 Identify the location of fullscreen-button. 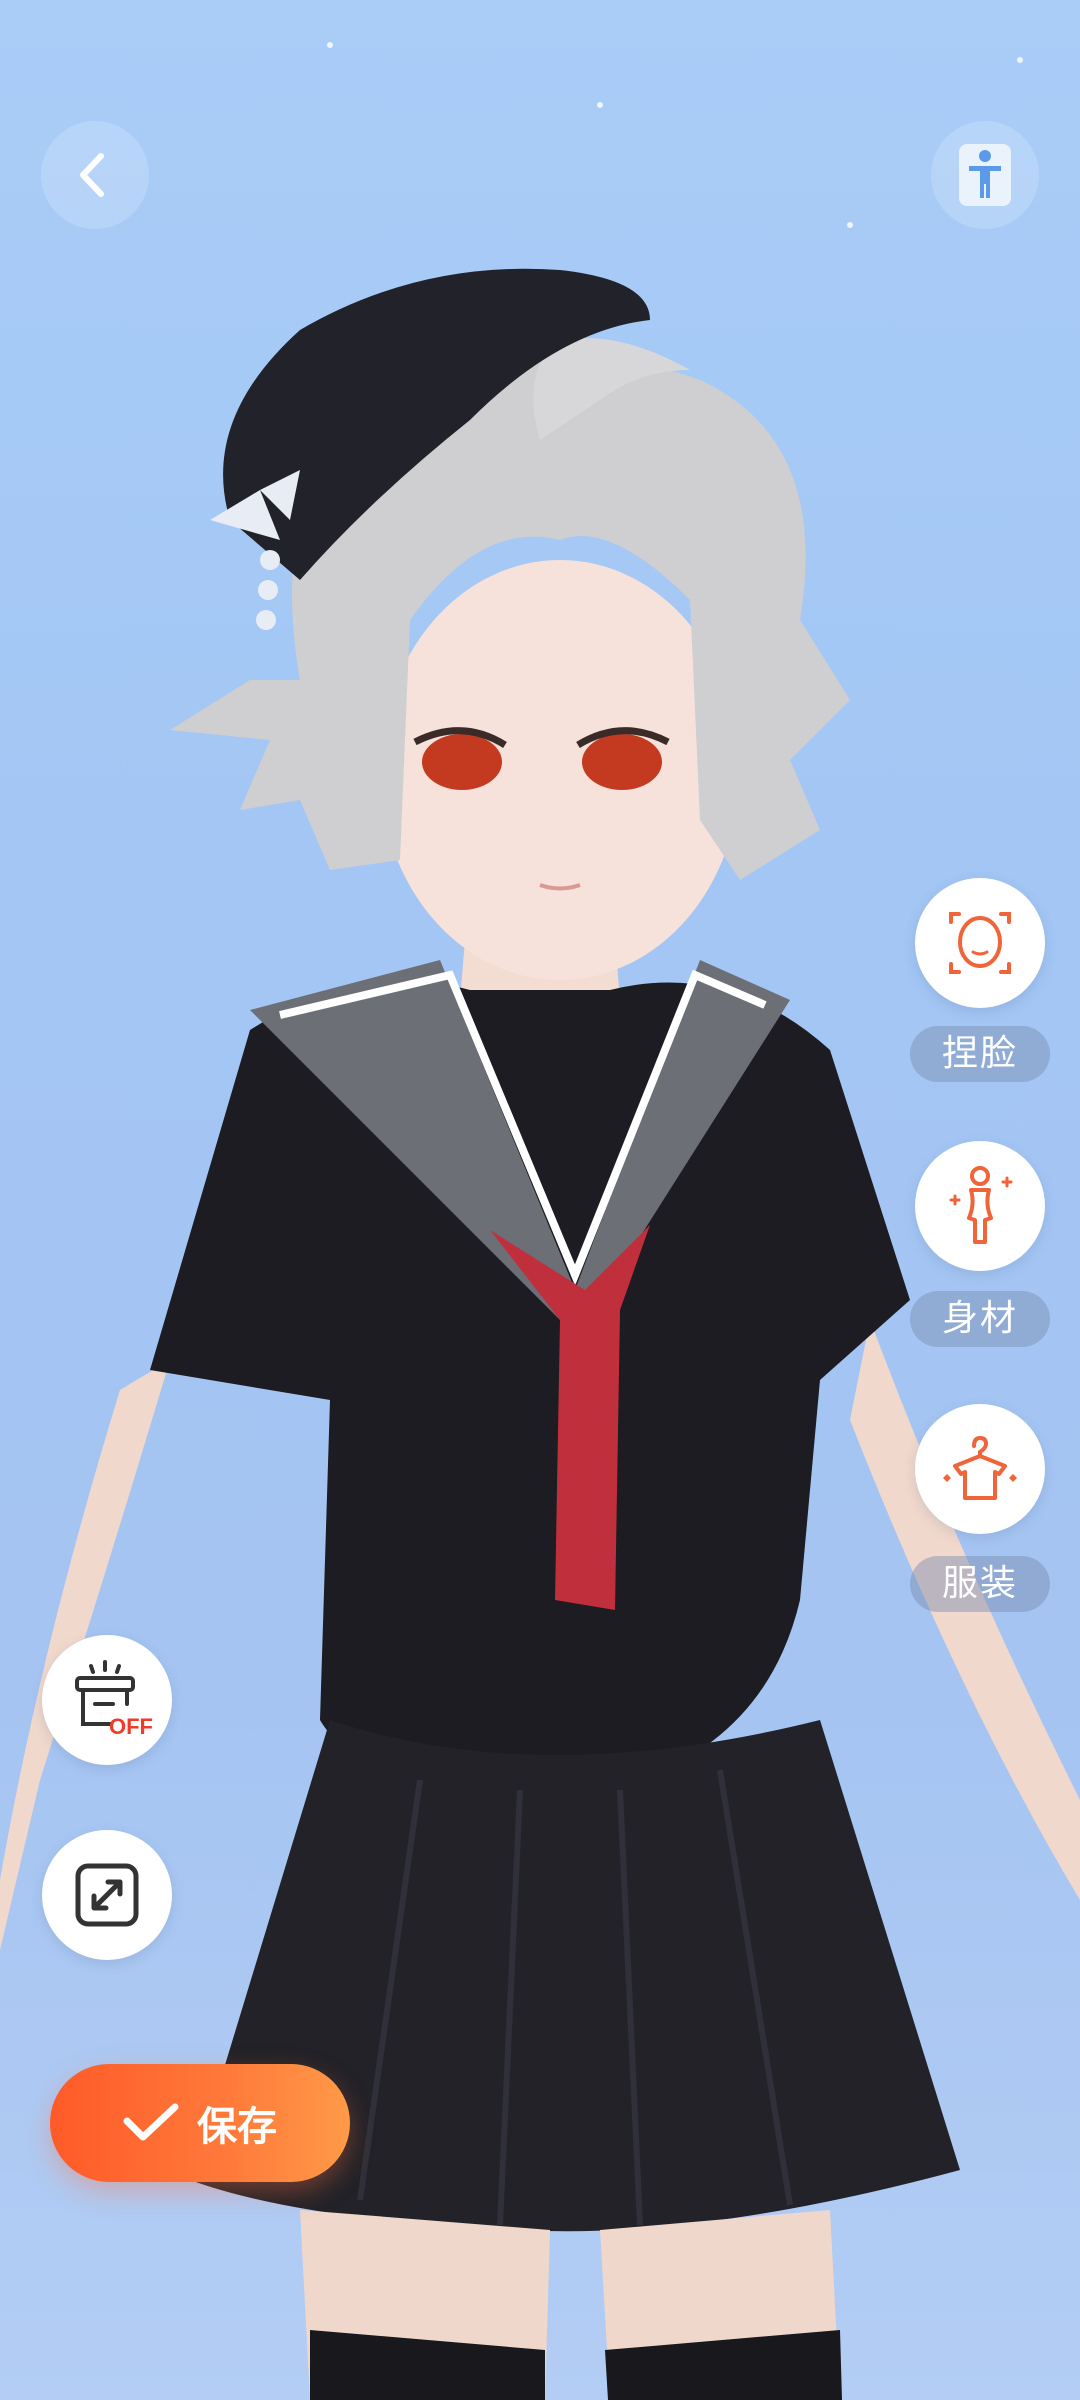
(107, 1895).